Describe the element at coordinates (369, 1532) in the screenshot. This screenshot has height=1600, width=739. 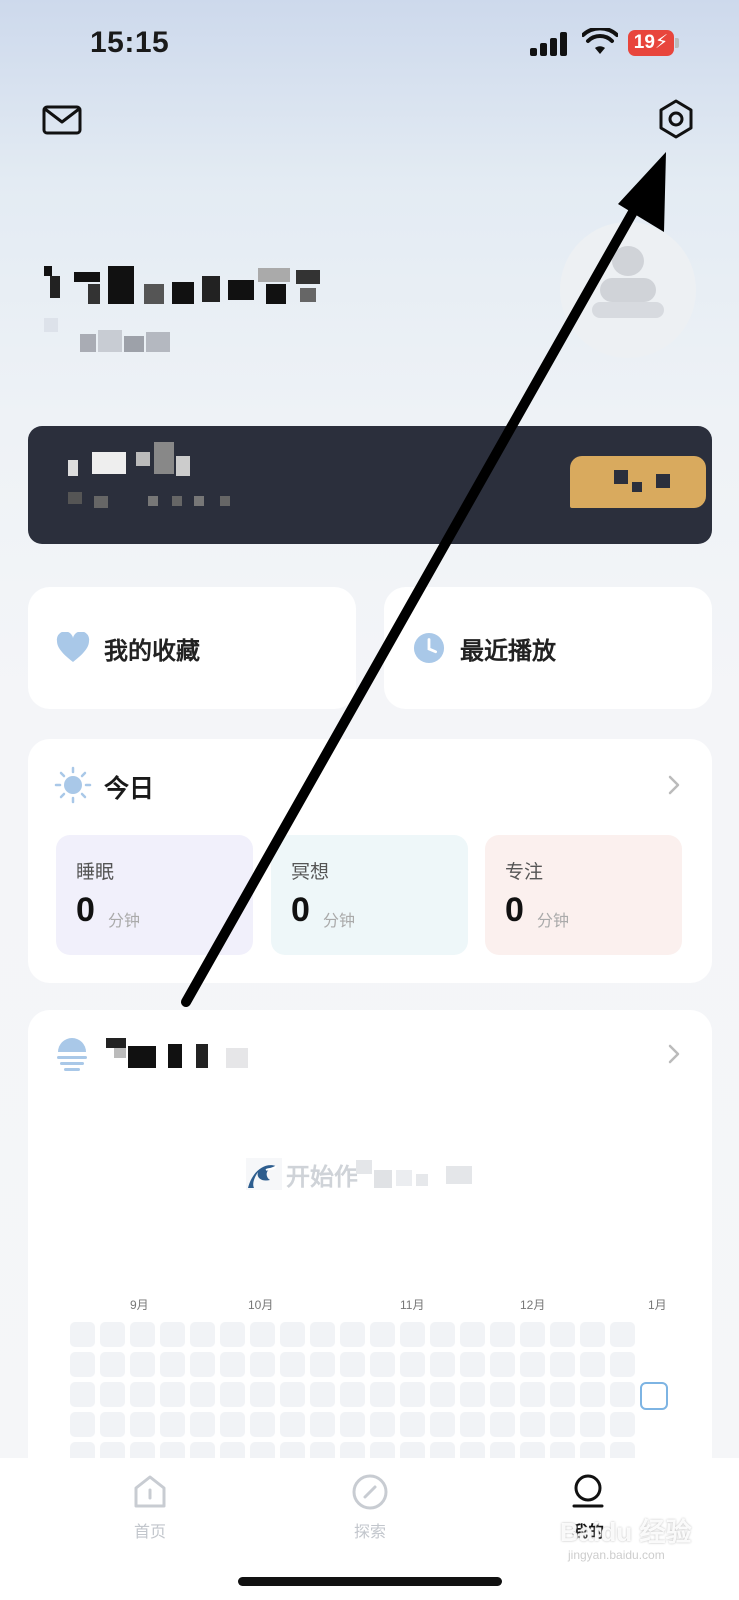
I see `tab-label: 探索` at that location.